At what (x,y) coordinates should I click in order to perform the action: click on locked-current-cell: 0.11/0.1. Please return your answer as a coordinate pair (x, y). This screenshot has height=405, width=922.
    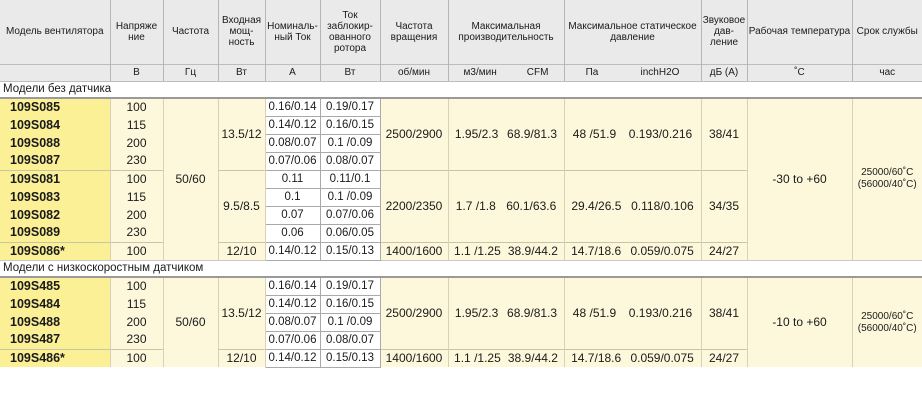
    Looking at the image, I should click on (350, 179).